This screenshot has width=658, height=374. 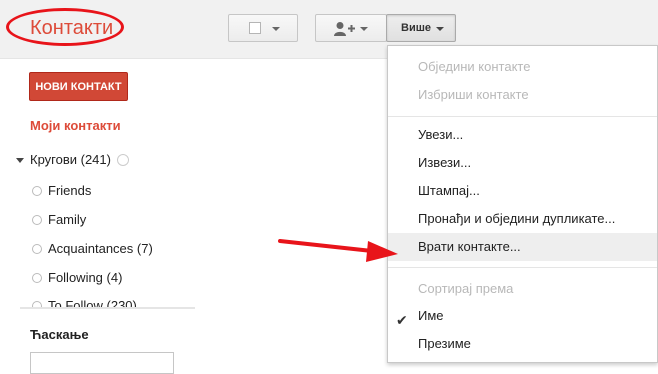 What do you see at coordinates (70, 159) in the screenshot?
I see `circles-label: Кругови (241)` at bounding box center [70, 159].